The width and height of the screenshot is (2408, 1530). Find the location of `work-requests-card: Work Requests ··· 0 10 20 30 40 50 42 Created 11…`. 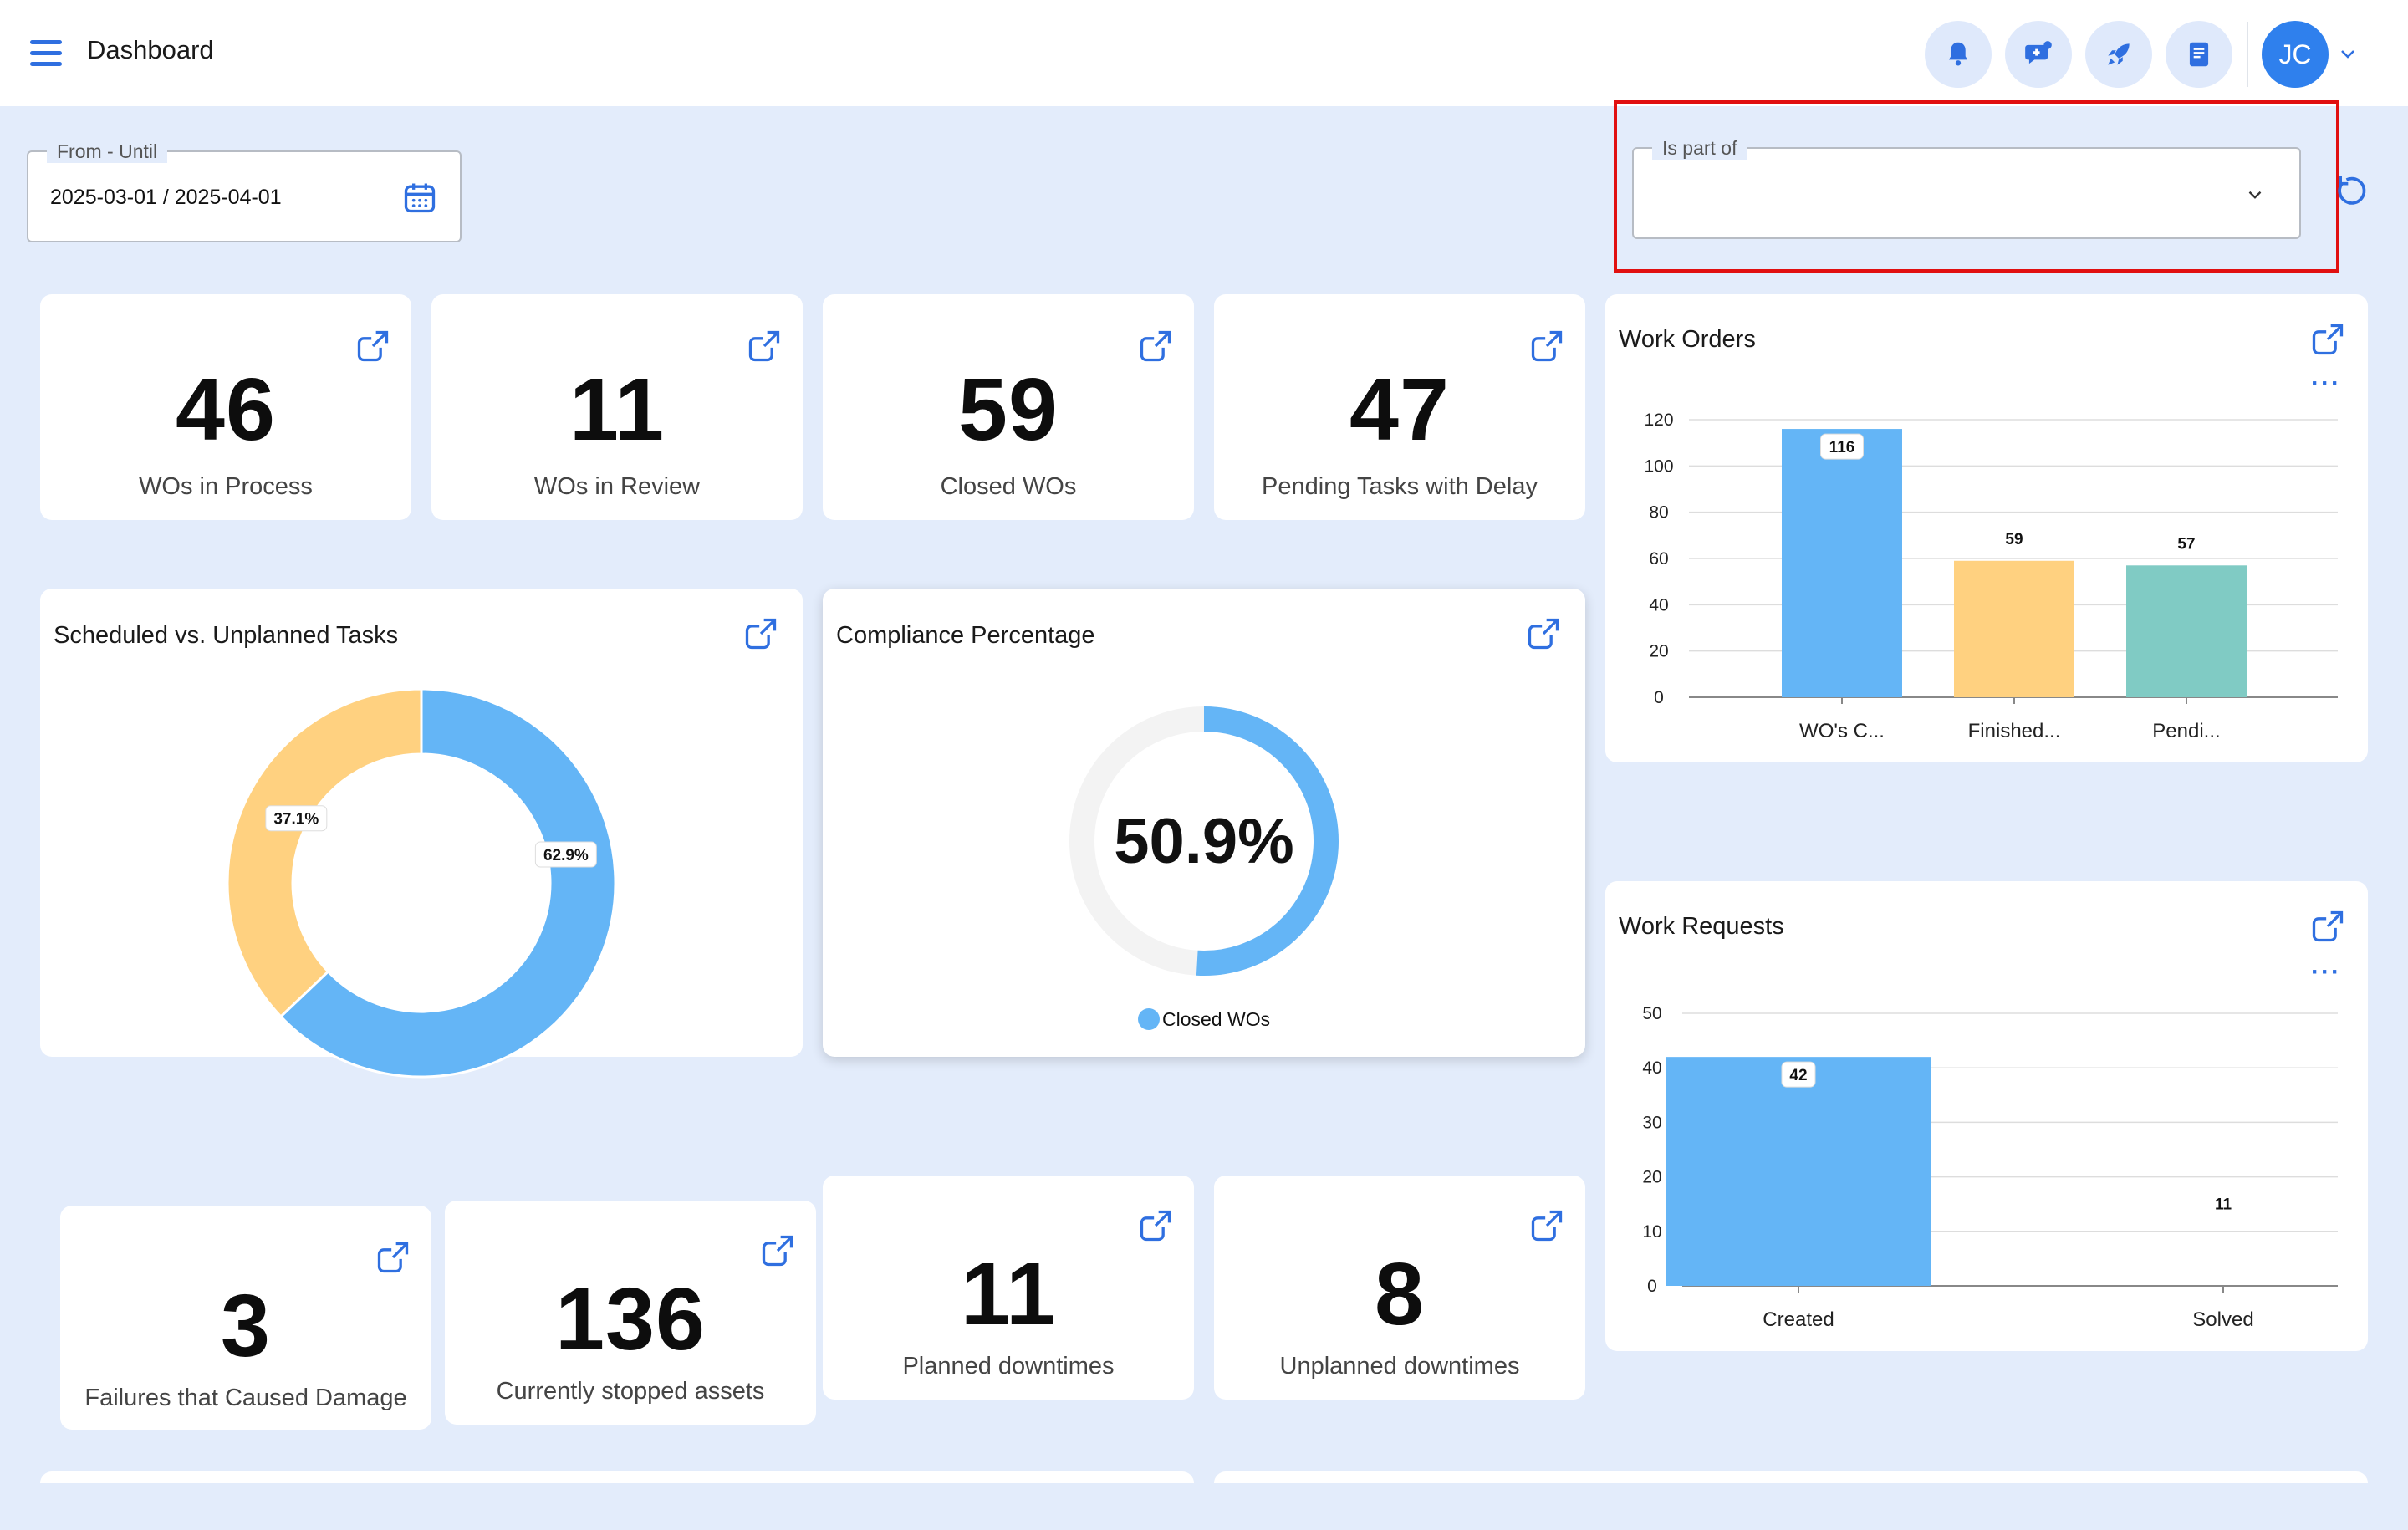

work-requests-card: Work Requests ··· 0 10 20 30 40 50 42 Created 11… is located at coordinates (1986, 1116).